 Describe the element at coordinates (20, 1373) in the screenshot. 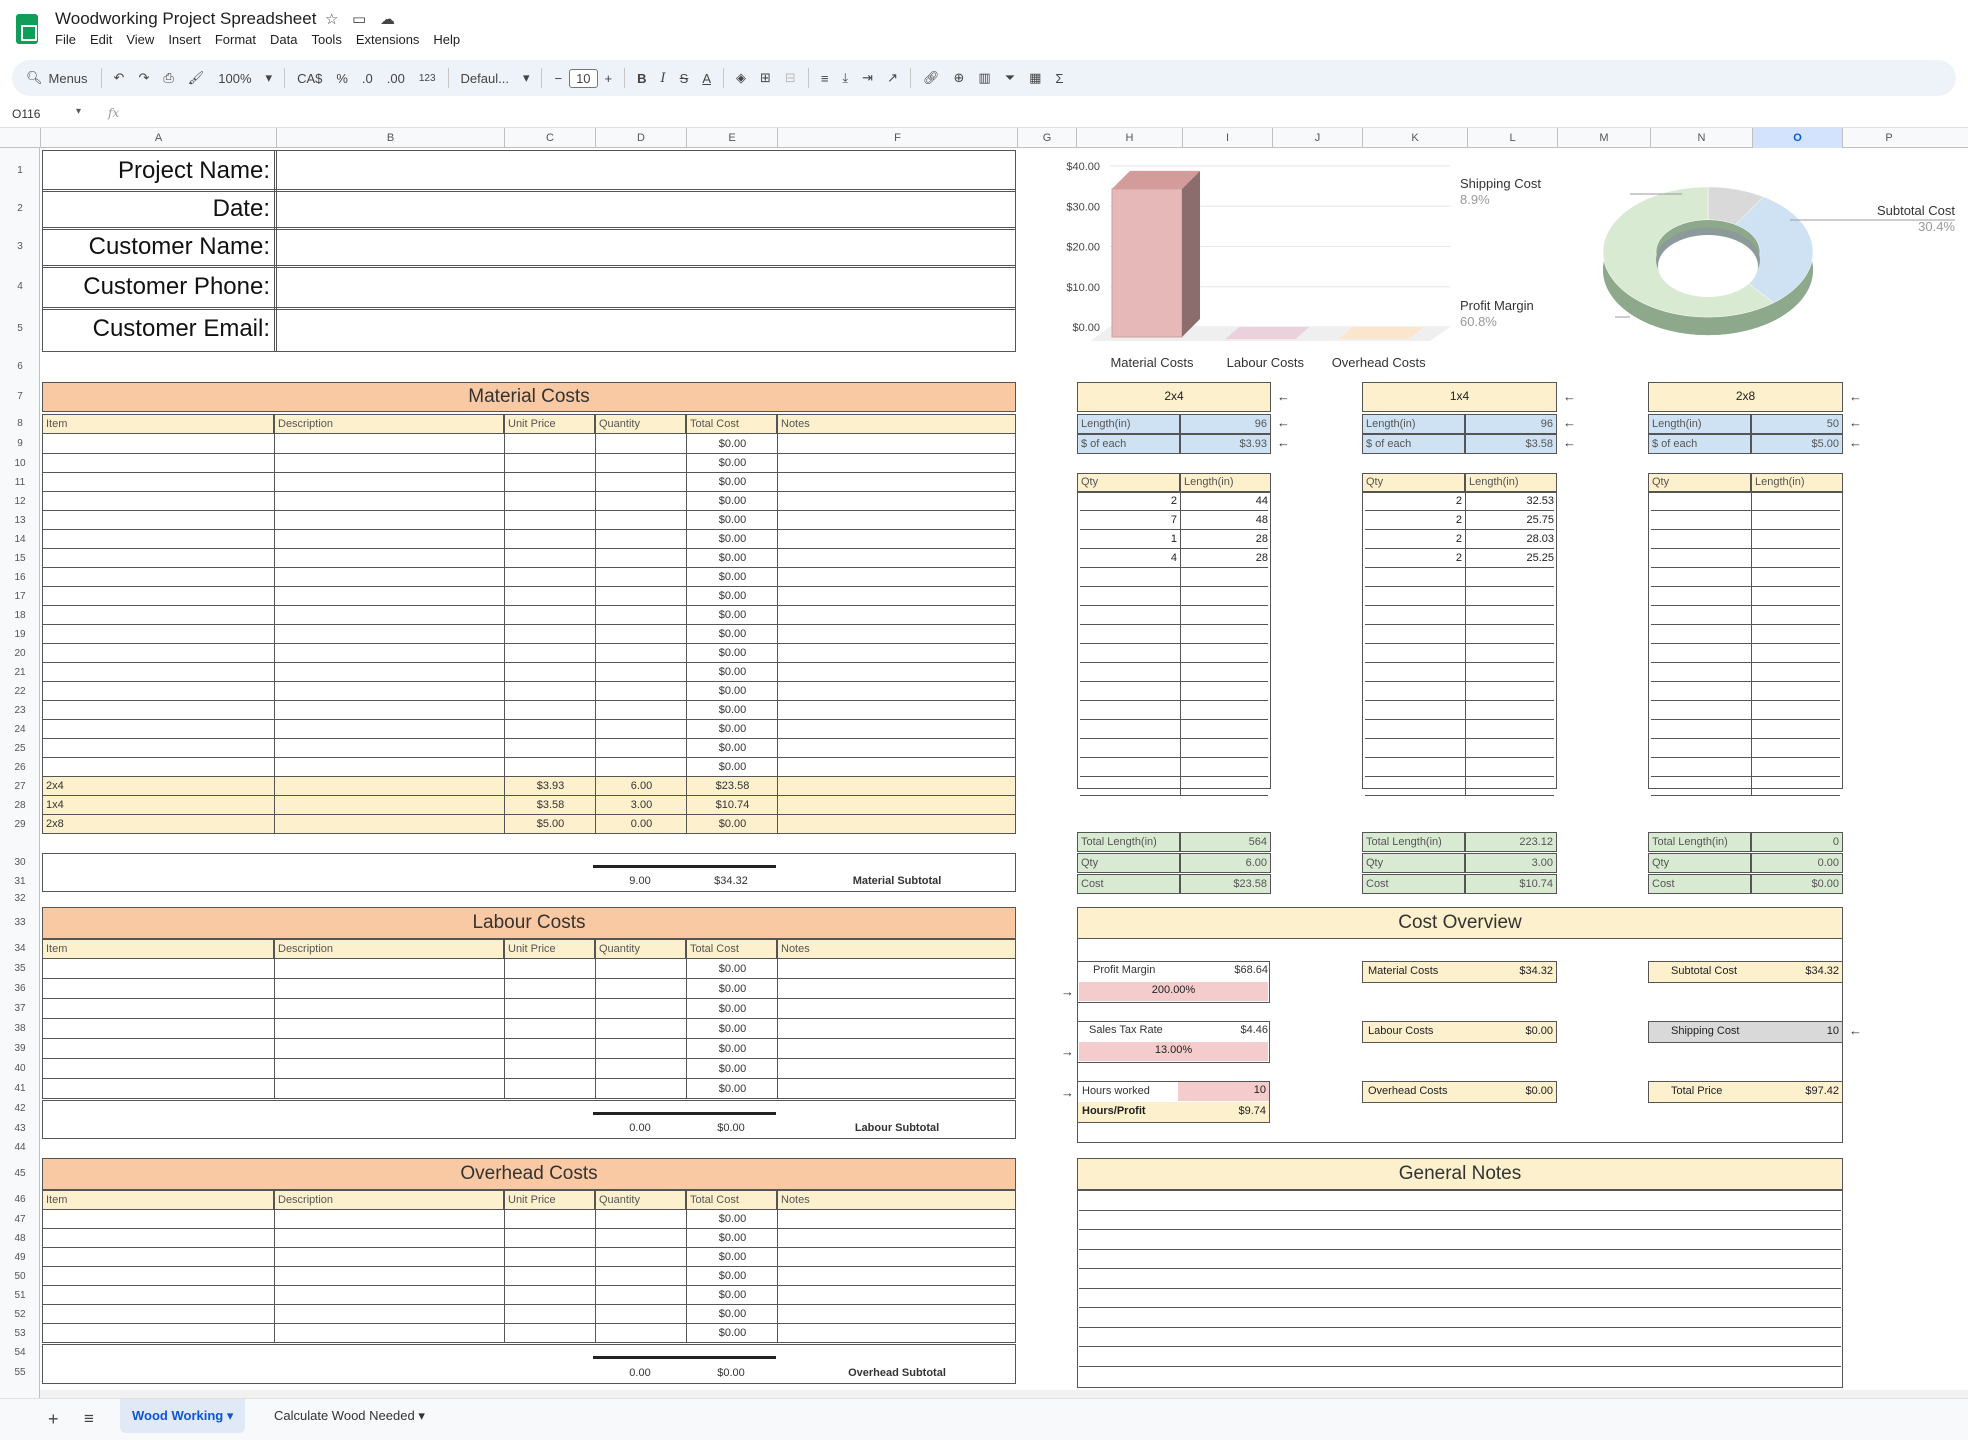

I see `row-header-55: 55` at that location.